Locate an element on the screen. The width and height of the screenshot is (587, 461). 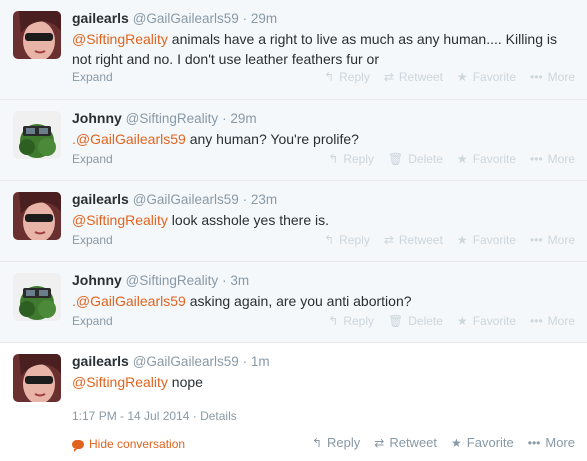
tweet-time: 23m is located at coordinates (264, 199).